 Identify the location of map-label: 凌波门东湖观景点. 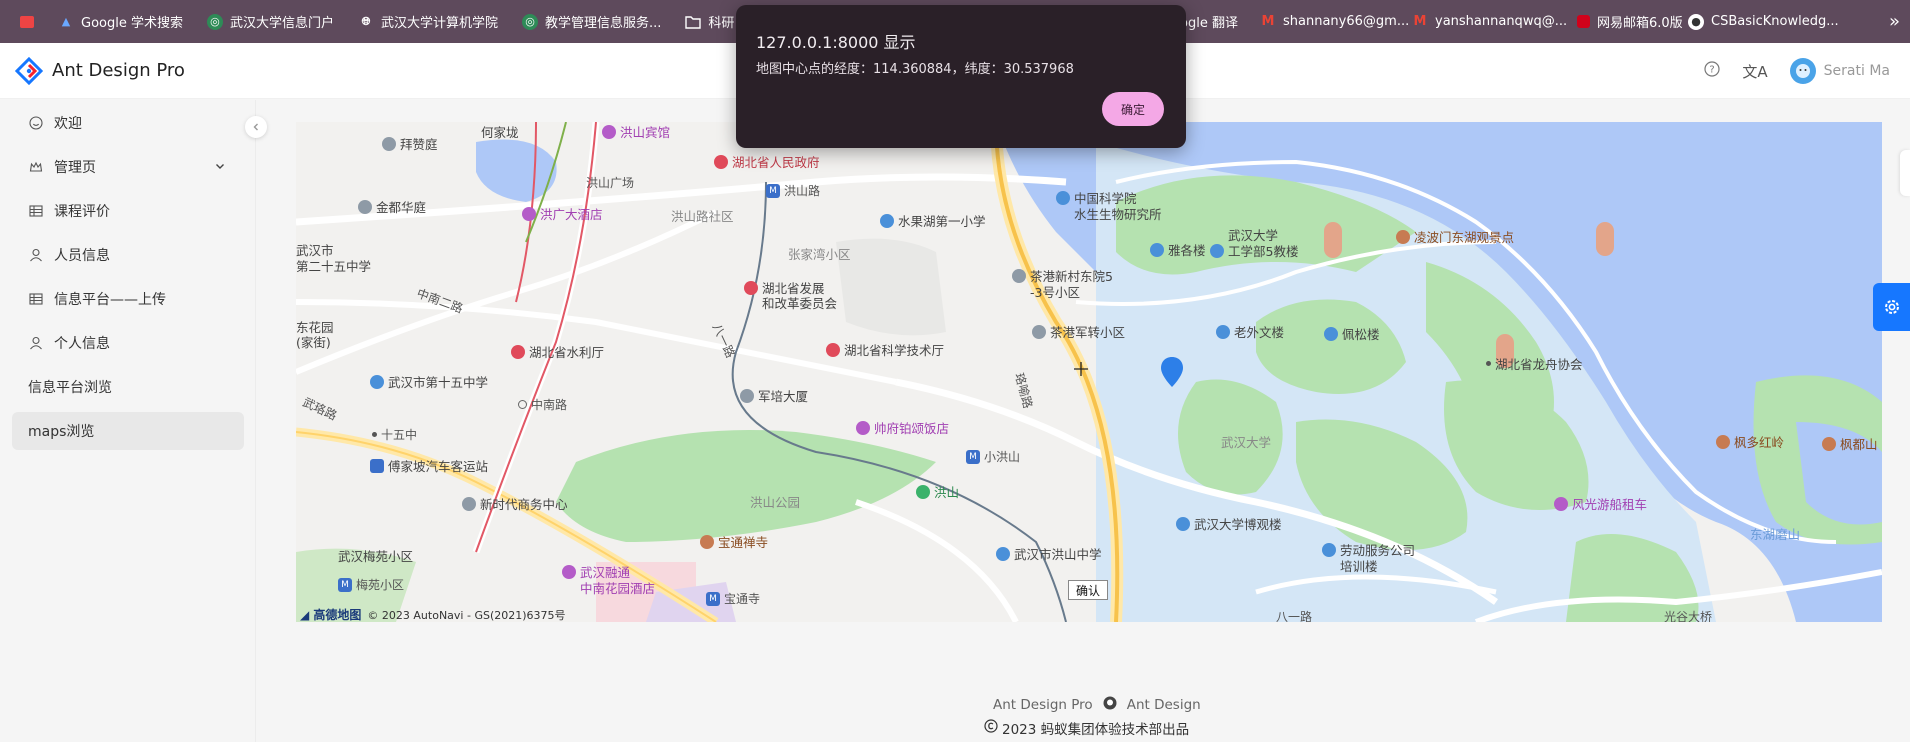
(1455, 236).